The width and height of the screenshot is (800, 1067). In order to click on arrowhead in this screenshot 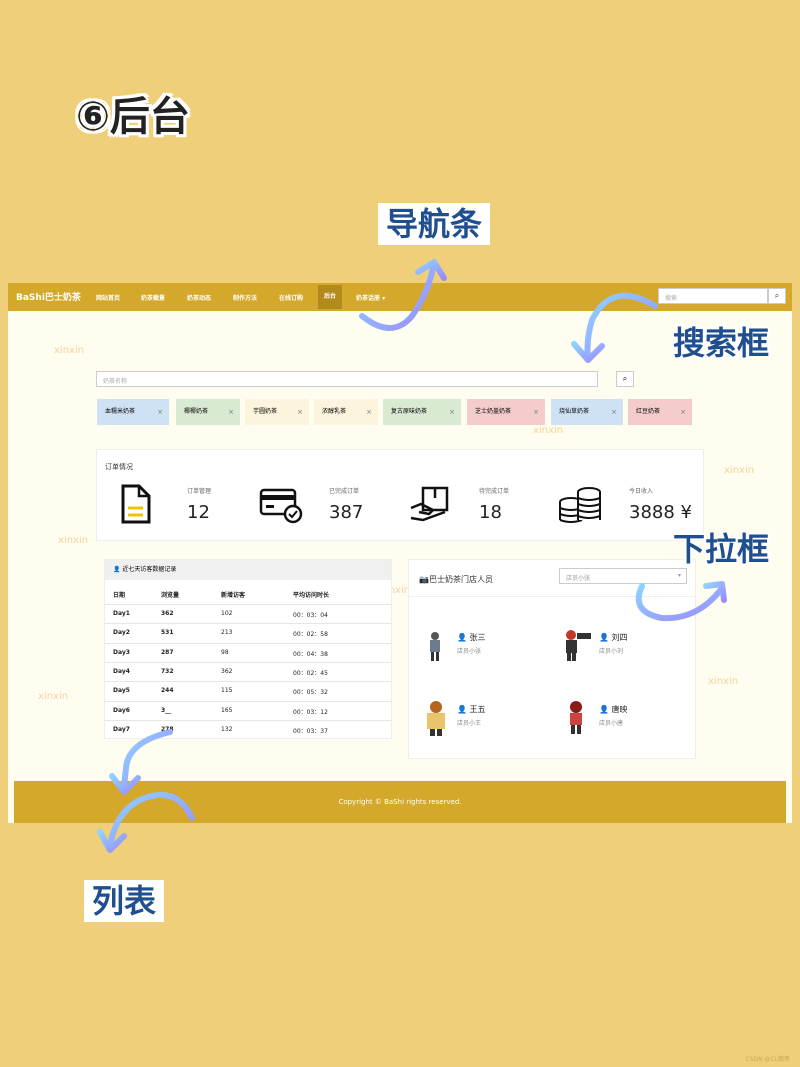, I will do `click(112, 841)`.